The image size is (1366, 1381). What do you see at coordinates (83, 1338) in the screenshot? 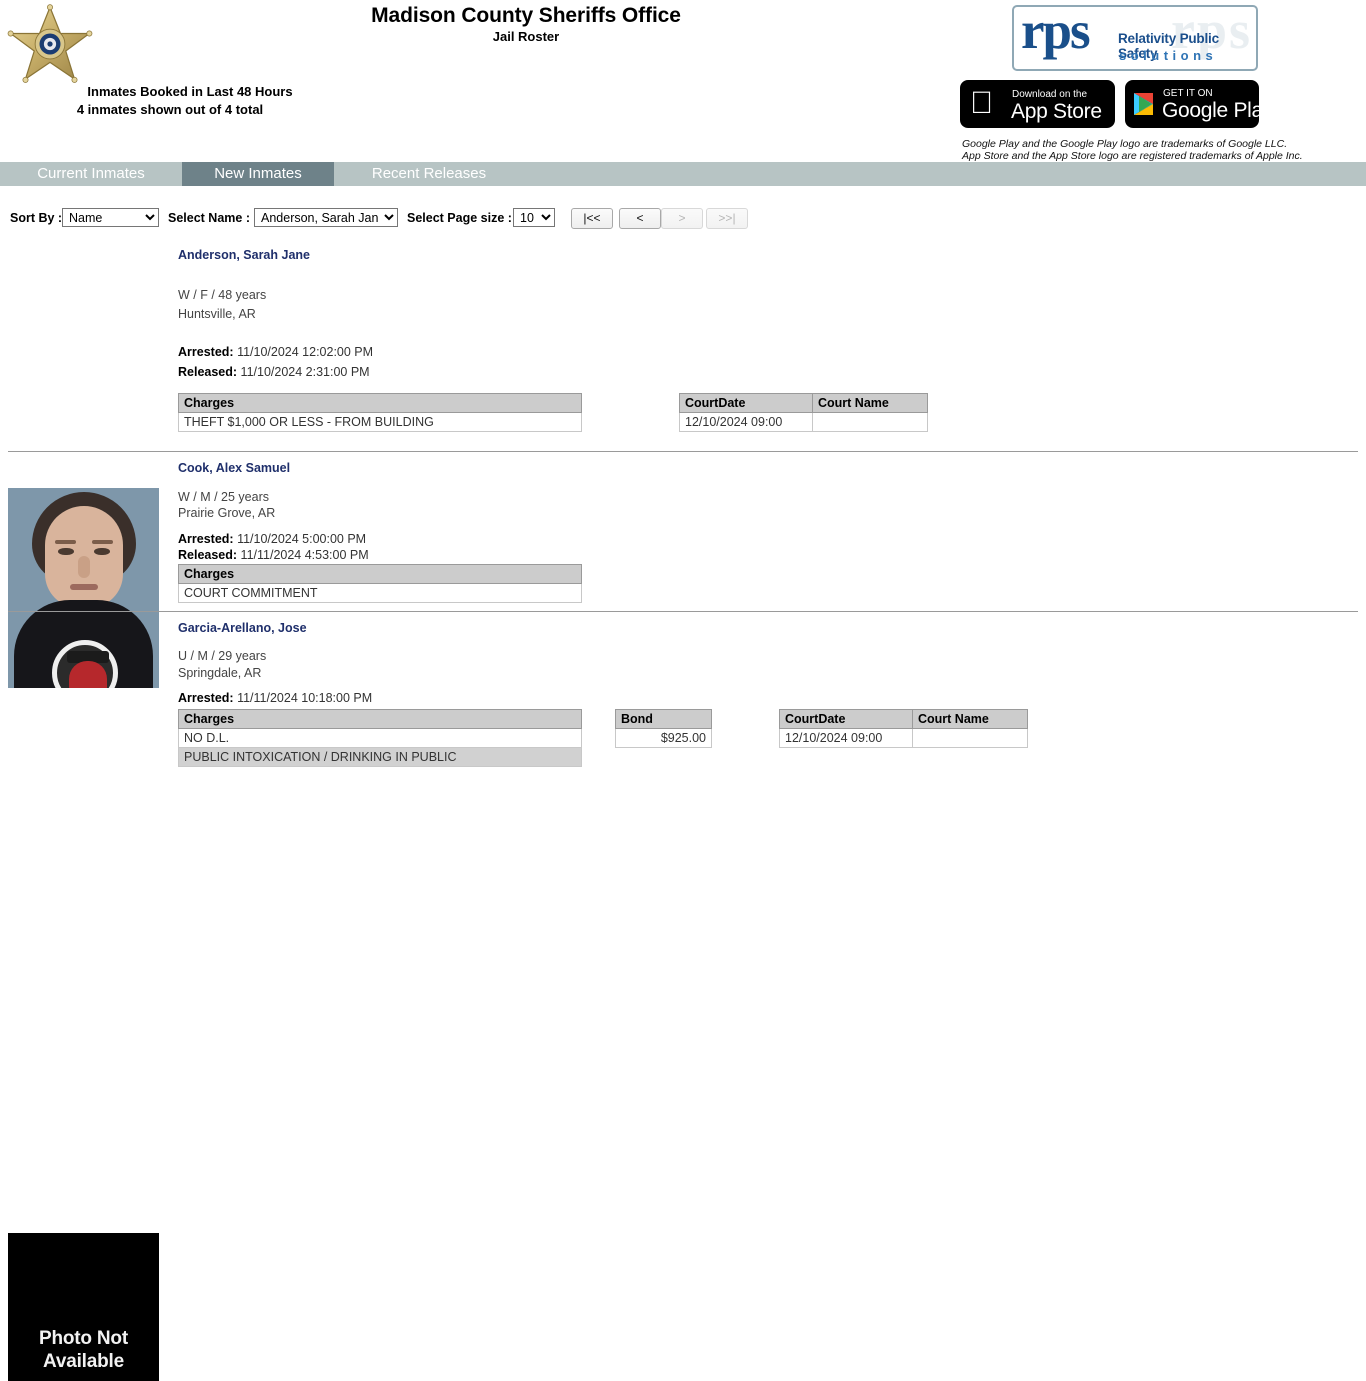
I see `photo-unavailable-line-1: Photo Not` at bounding box center [83, 1338].